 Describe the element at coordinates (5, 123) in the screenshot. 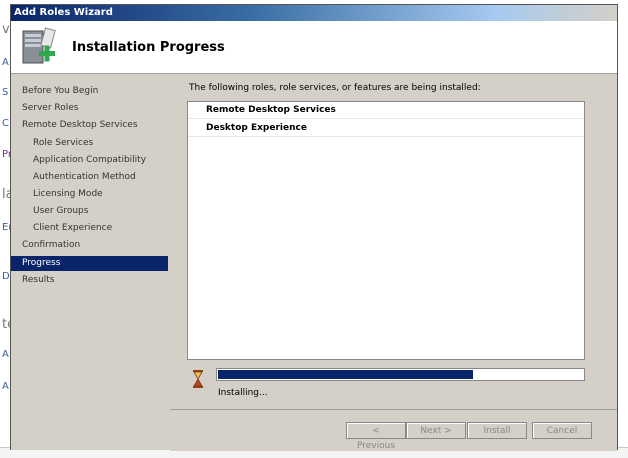

I see `background-link-fragment: C` at that location.